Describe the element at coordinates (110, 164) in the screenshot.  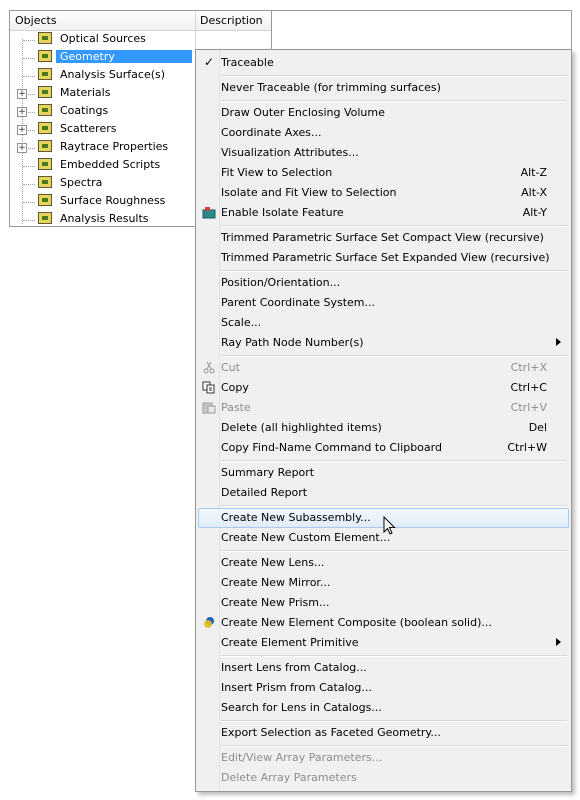
I see `tree-item-label: Embedded Scripts` at that location.